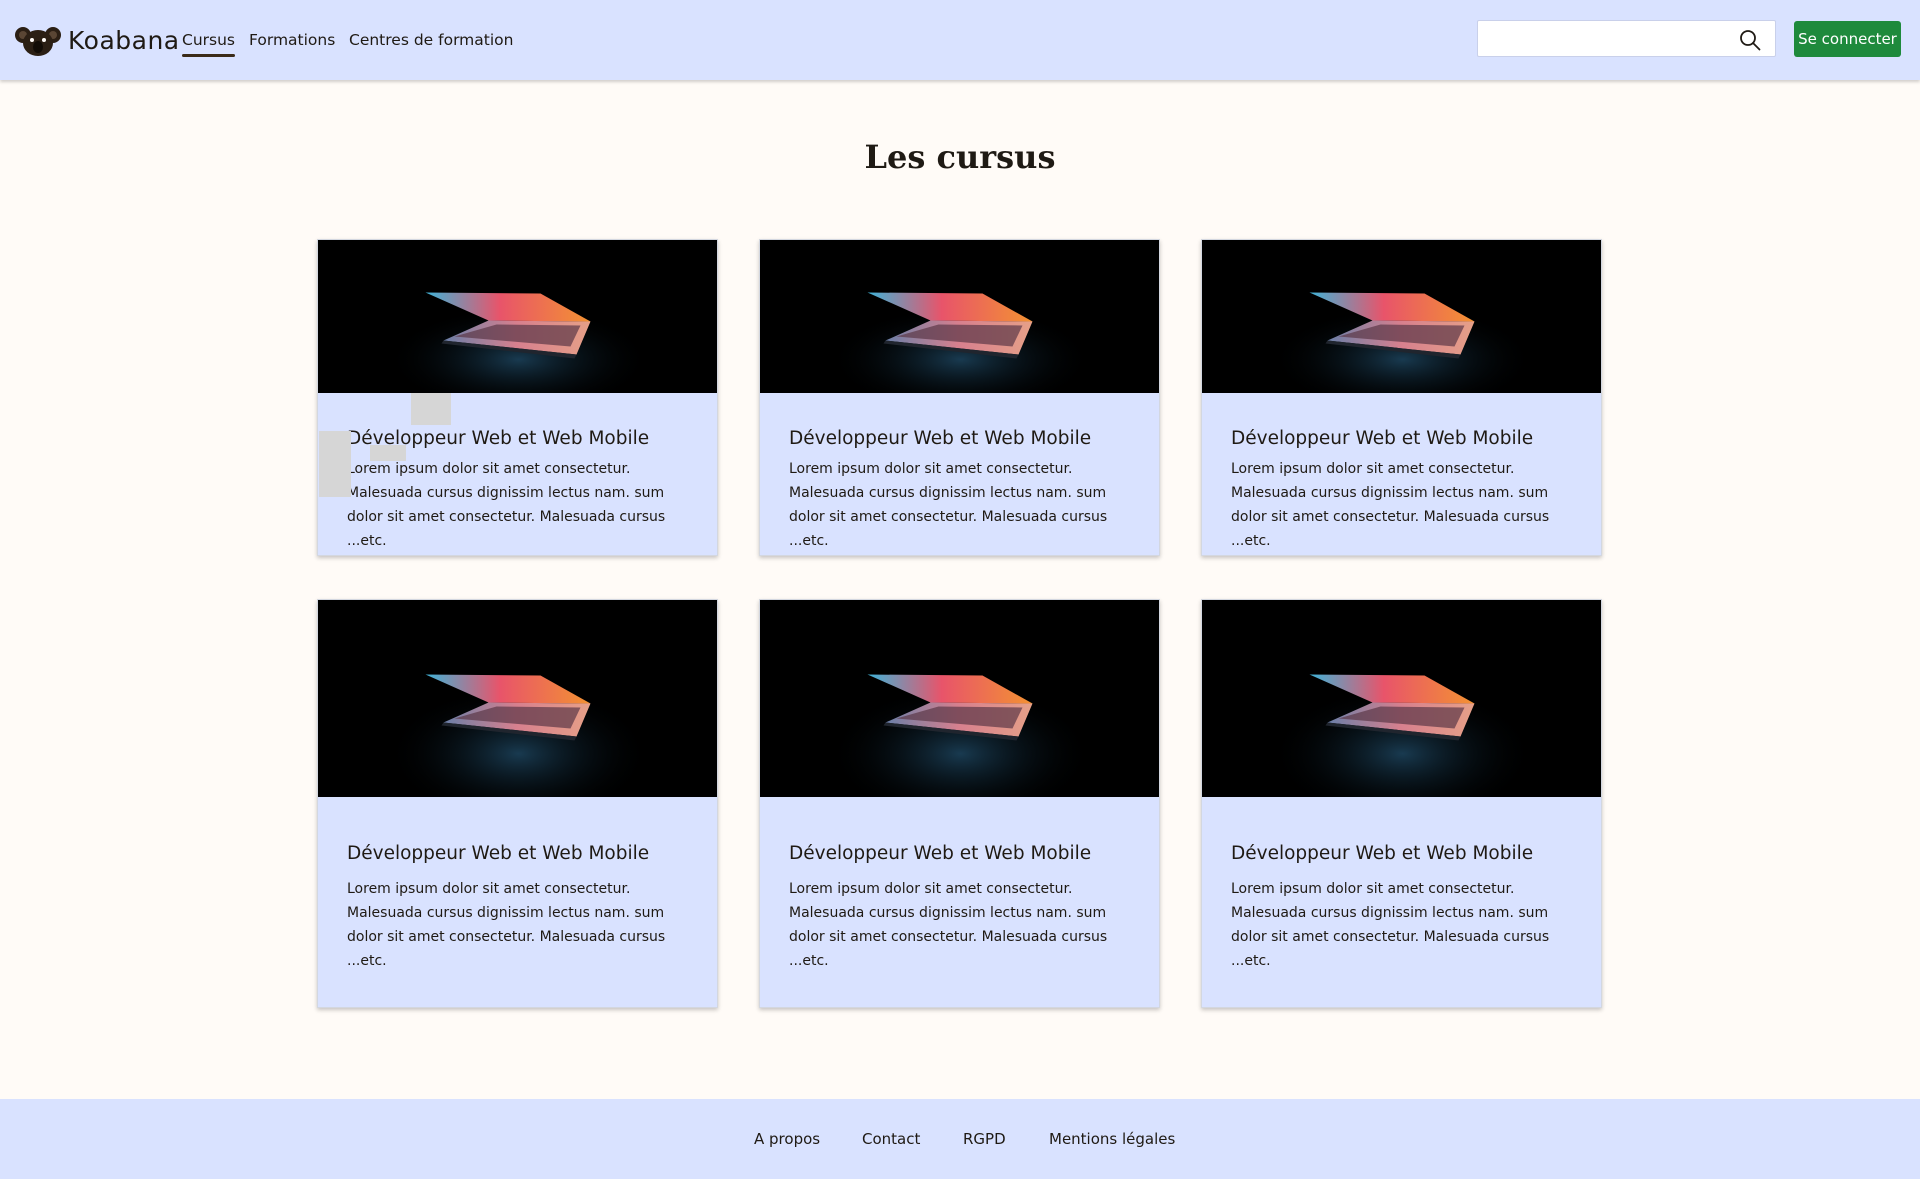  What do you see at coordinates (1112, 1139) in the screenshot?
I see `footer-link-mentions-legales: Mentions légales` at bounding box center [1112, 1139].